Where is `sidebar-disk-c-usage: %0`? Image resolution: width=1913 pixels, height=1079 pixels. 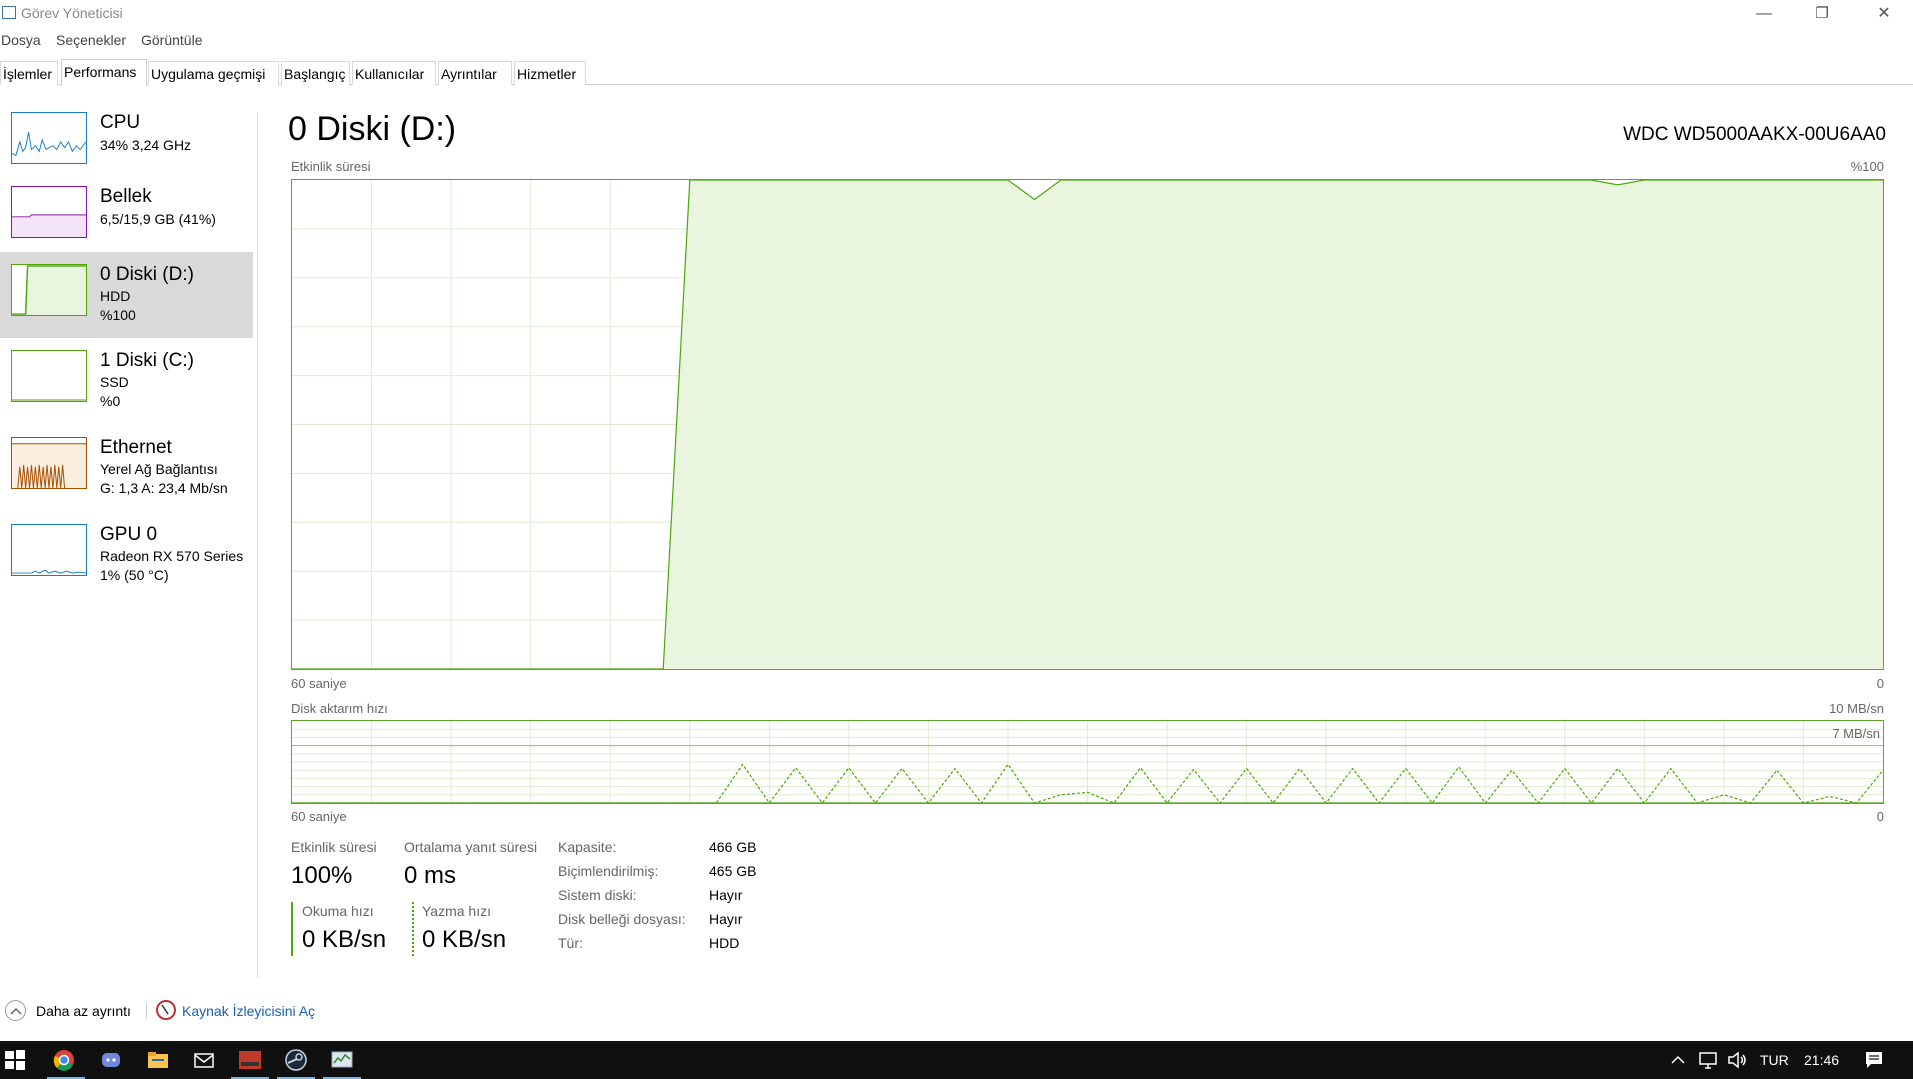
sidebar-disk-c-usage: %0 is located at coordinates (110, 401).